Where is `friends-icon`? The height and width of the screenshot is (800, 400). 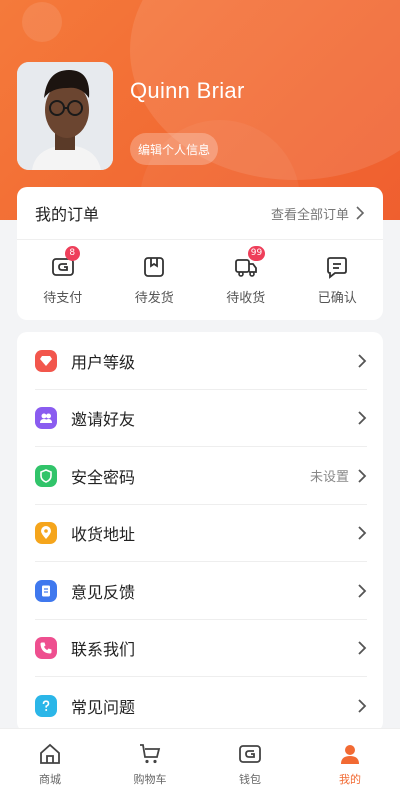 friends-icon is located at coordinates (46, 418).